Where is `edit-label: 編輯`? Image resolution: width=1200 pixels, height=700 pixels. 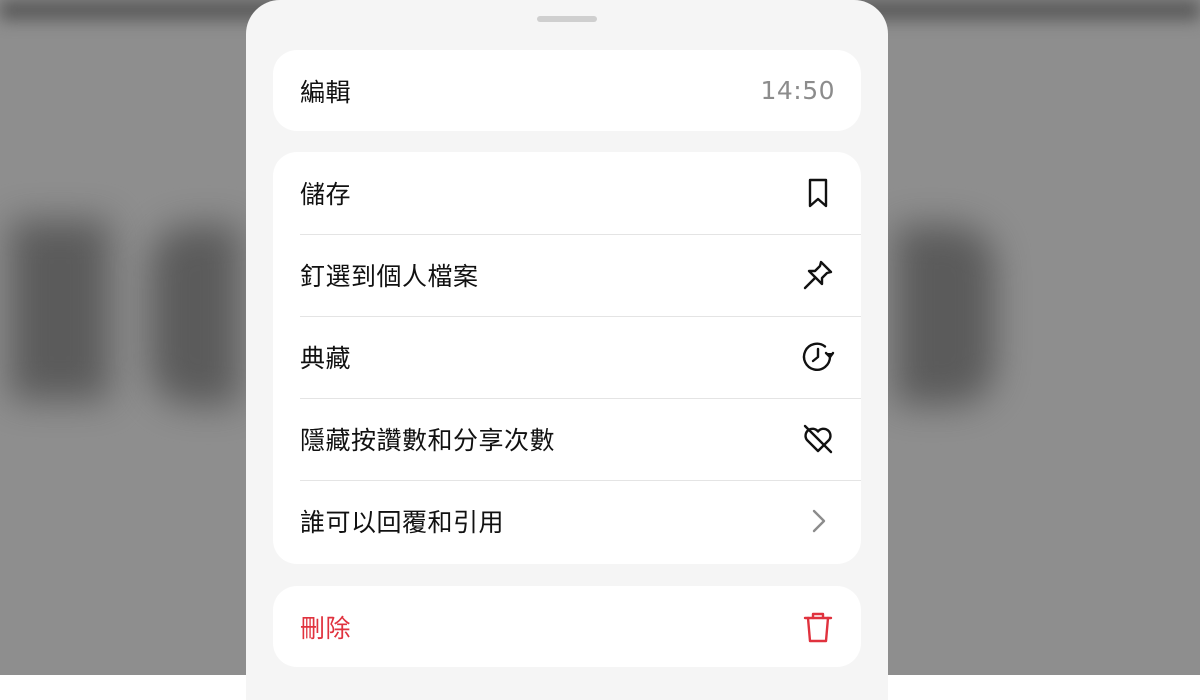
edit-label: 編輯 is located at coordinates (326, 92).